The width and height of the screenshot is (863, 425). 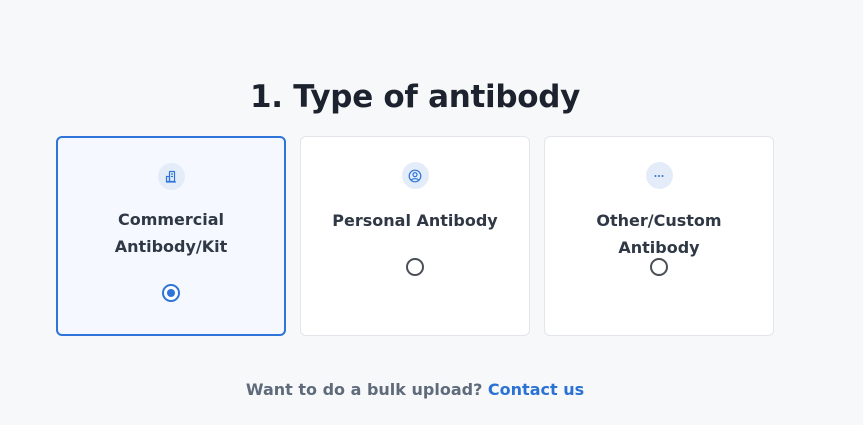 I want to click on page-title: 1. Type of antibody, so click(x=415, y=96).